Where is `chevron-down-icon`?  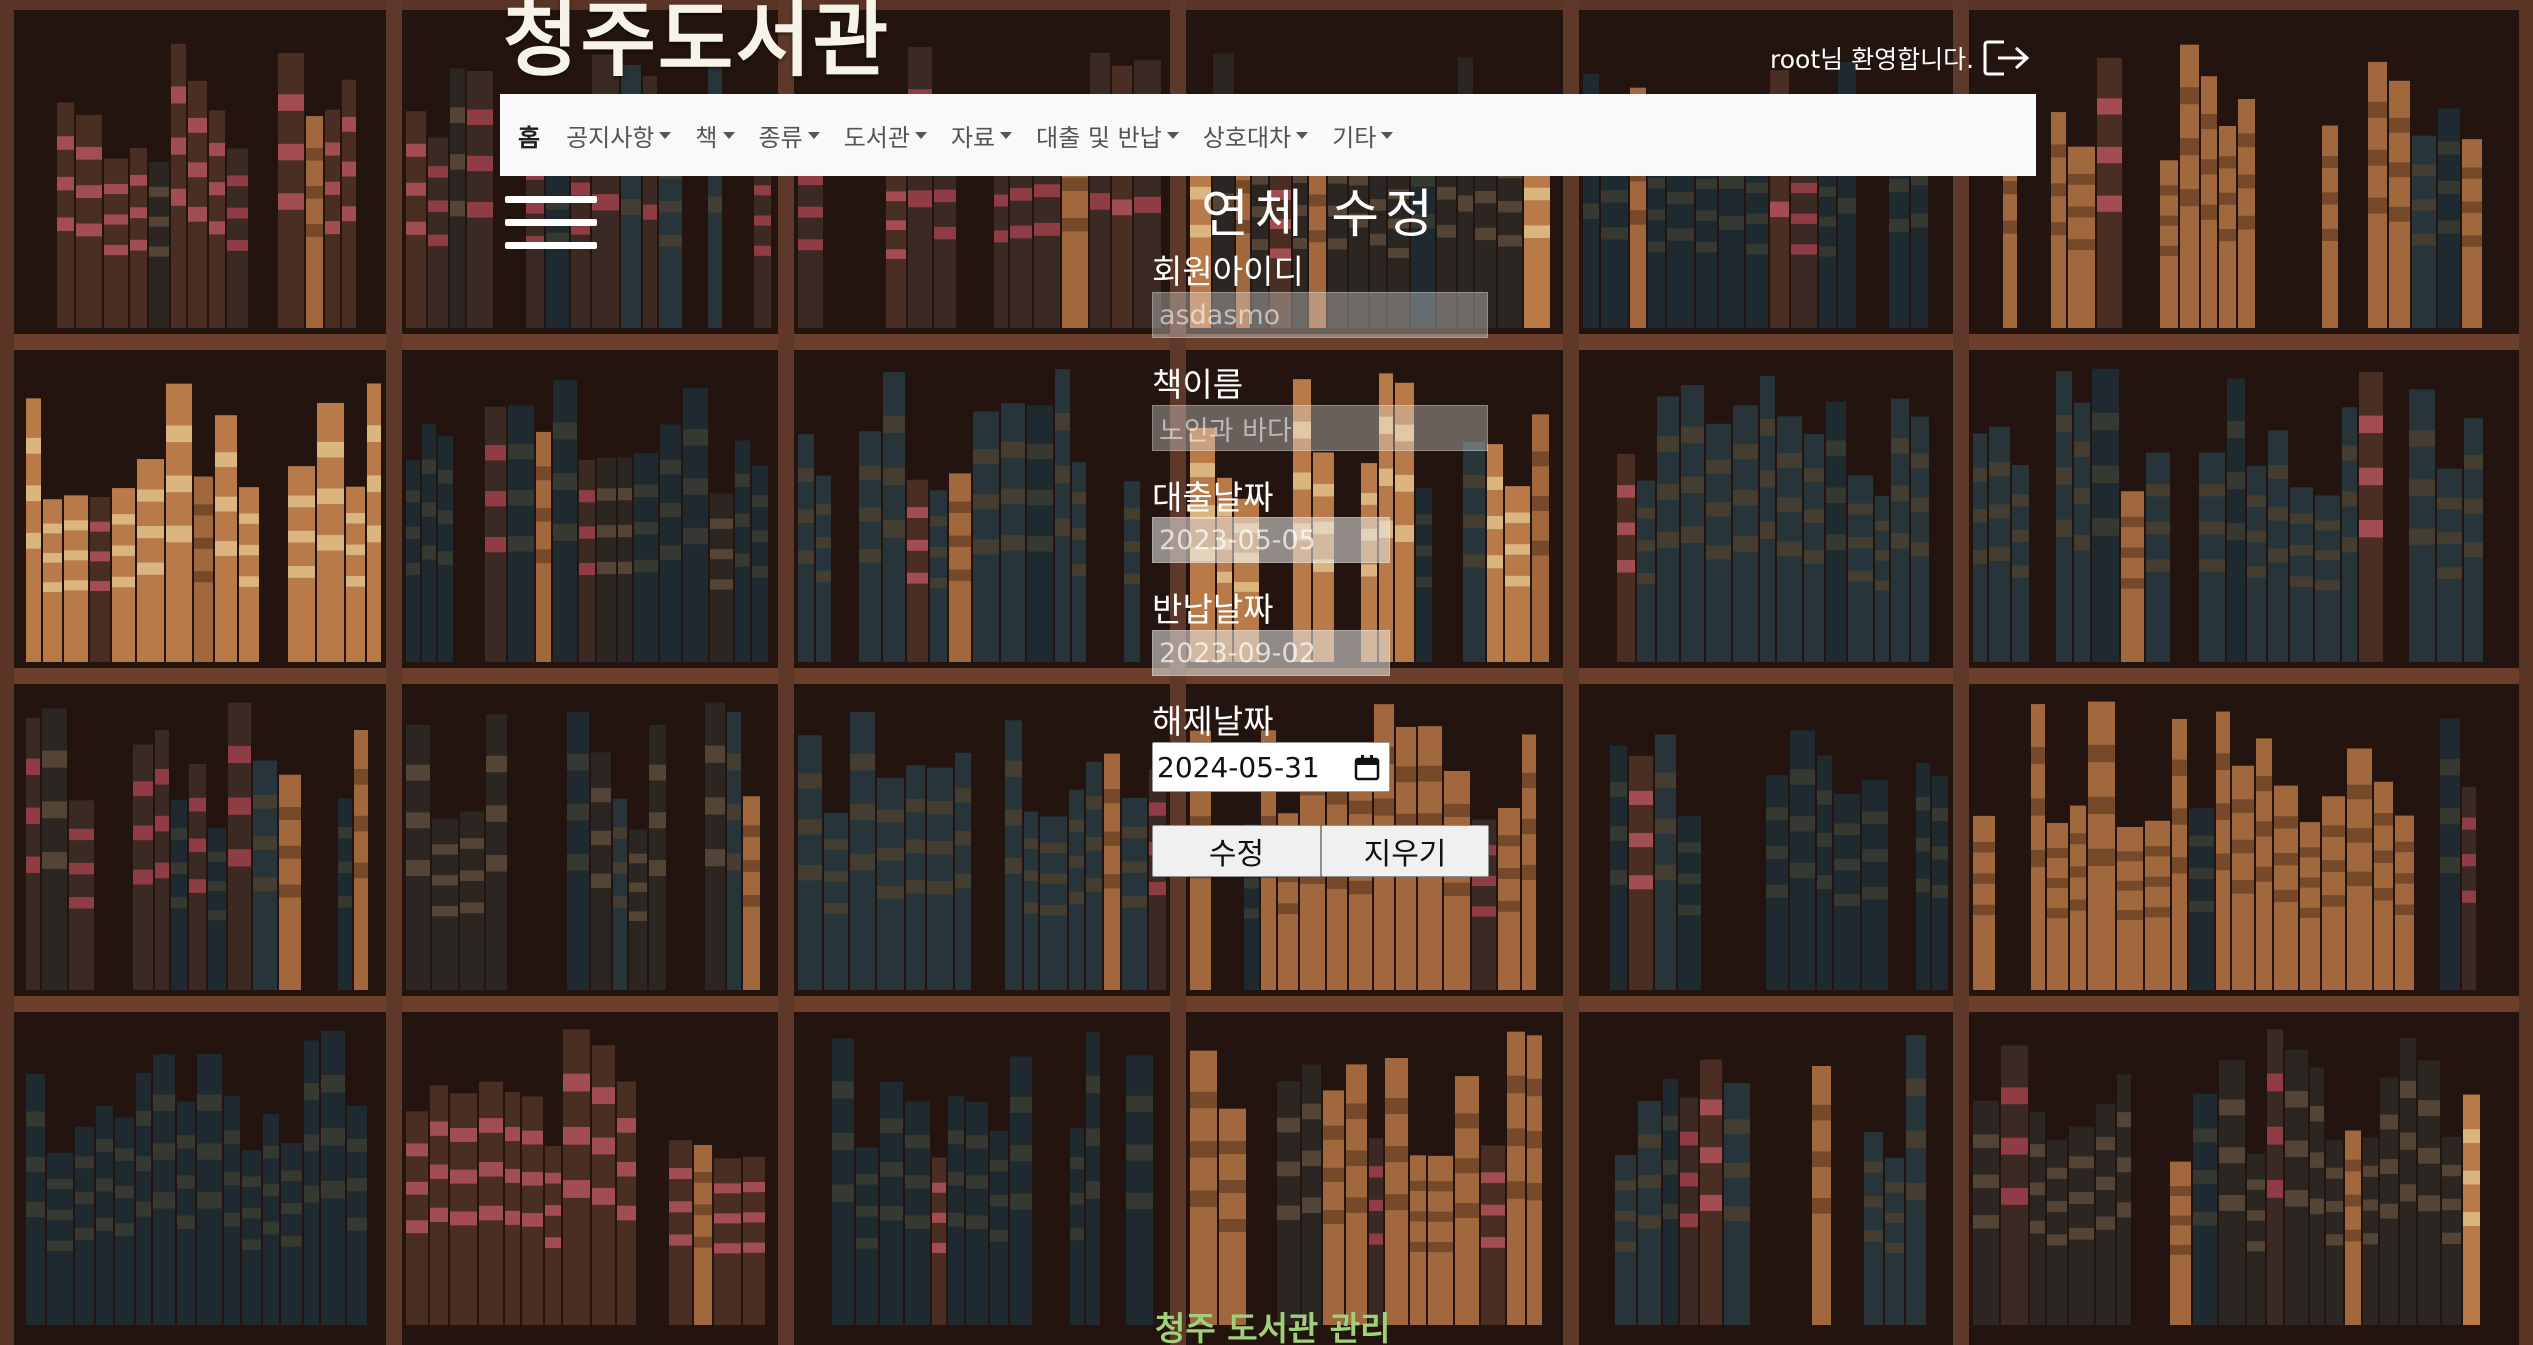
chevron-down-icon is located at coordinates (1172, 135).